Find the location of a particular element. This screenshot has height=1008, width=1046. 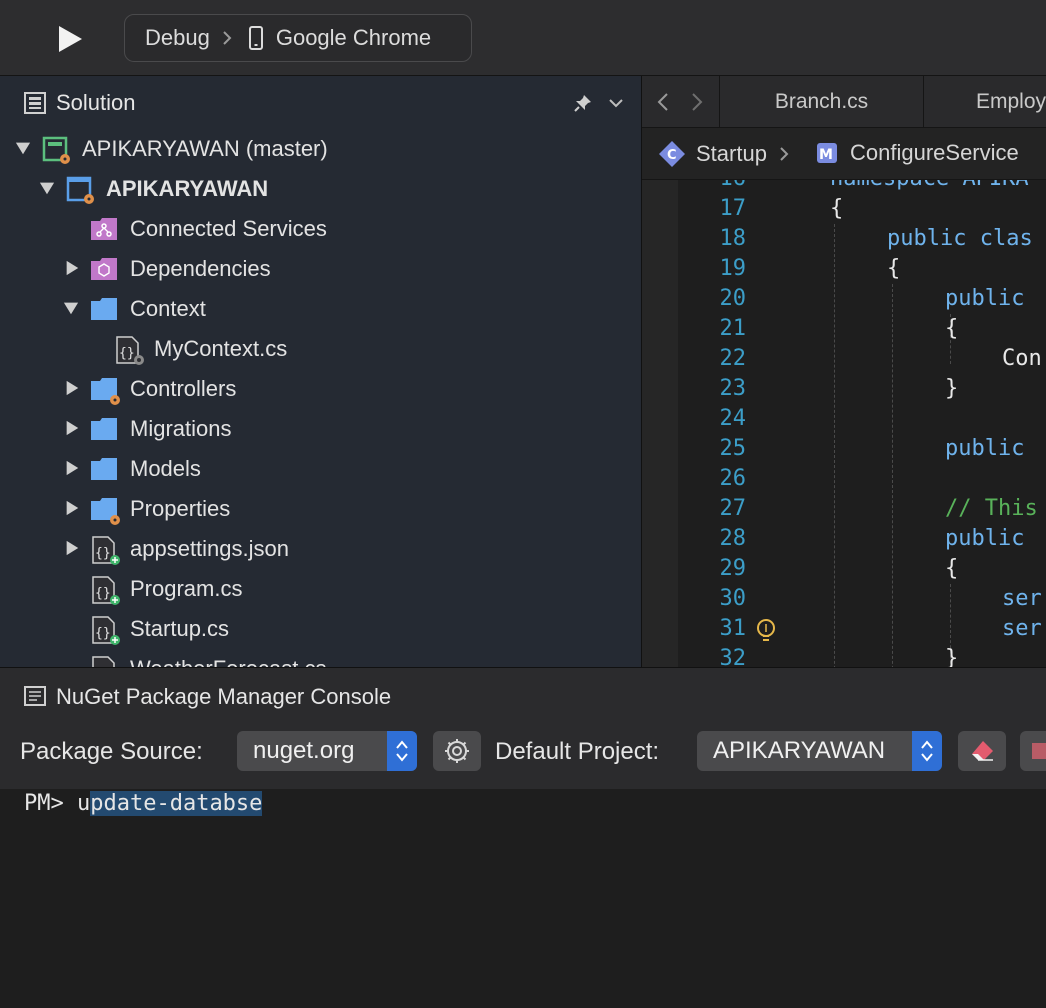

indent-guide is located at coordinates (834, 445).